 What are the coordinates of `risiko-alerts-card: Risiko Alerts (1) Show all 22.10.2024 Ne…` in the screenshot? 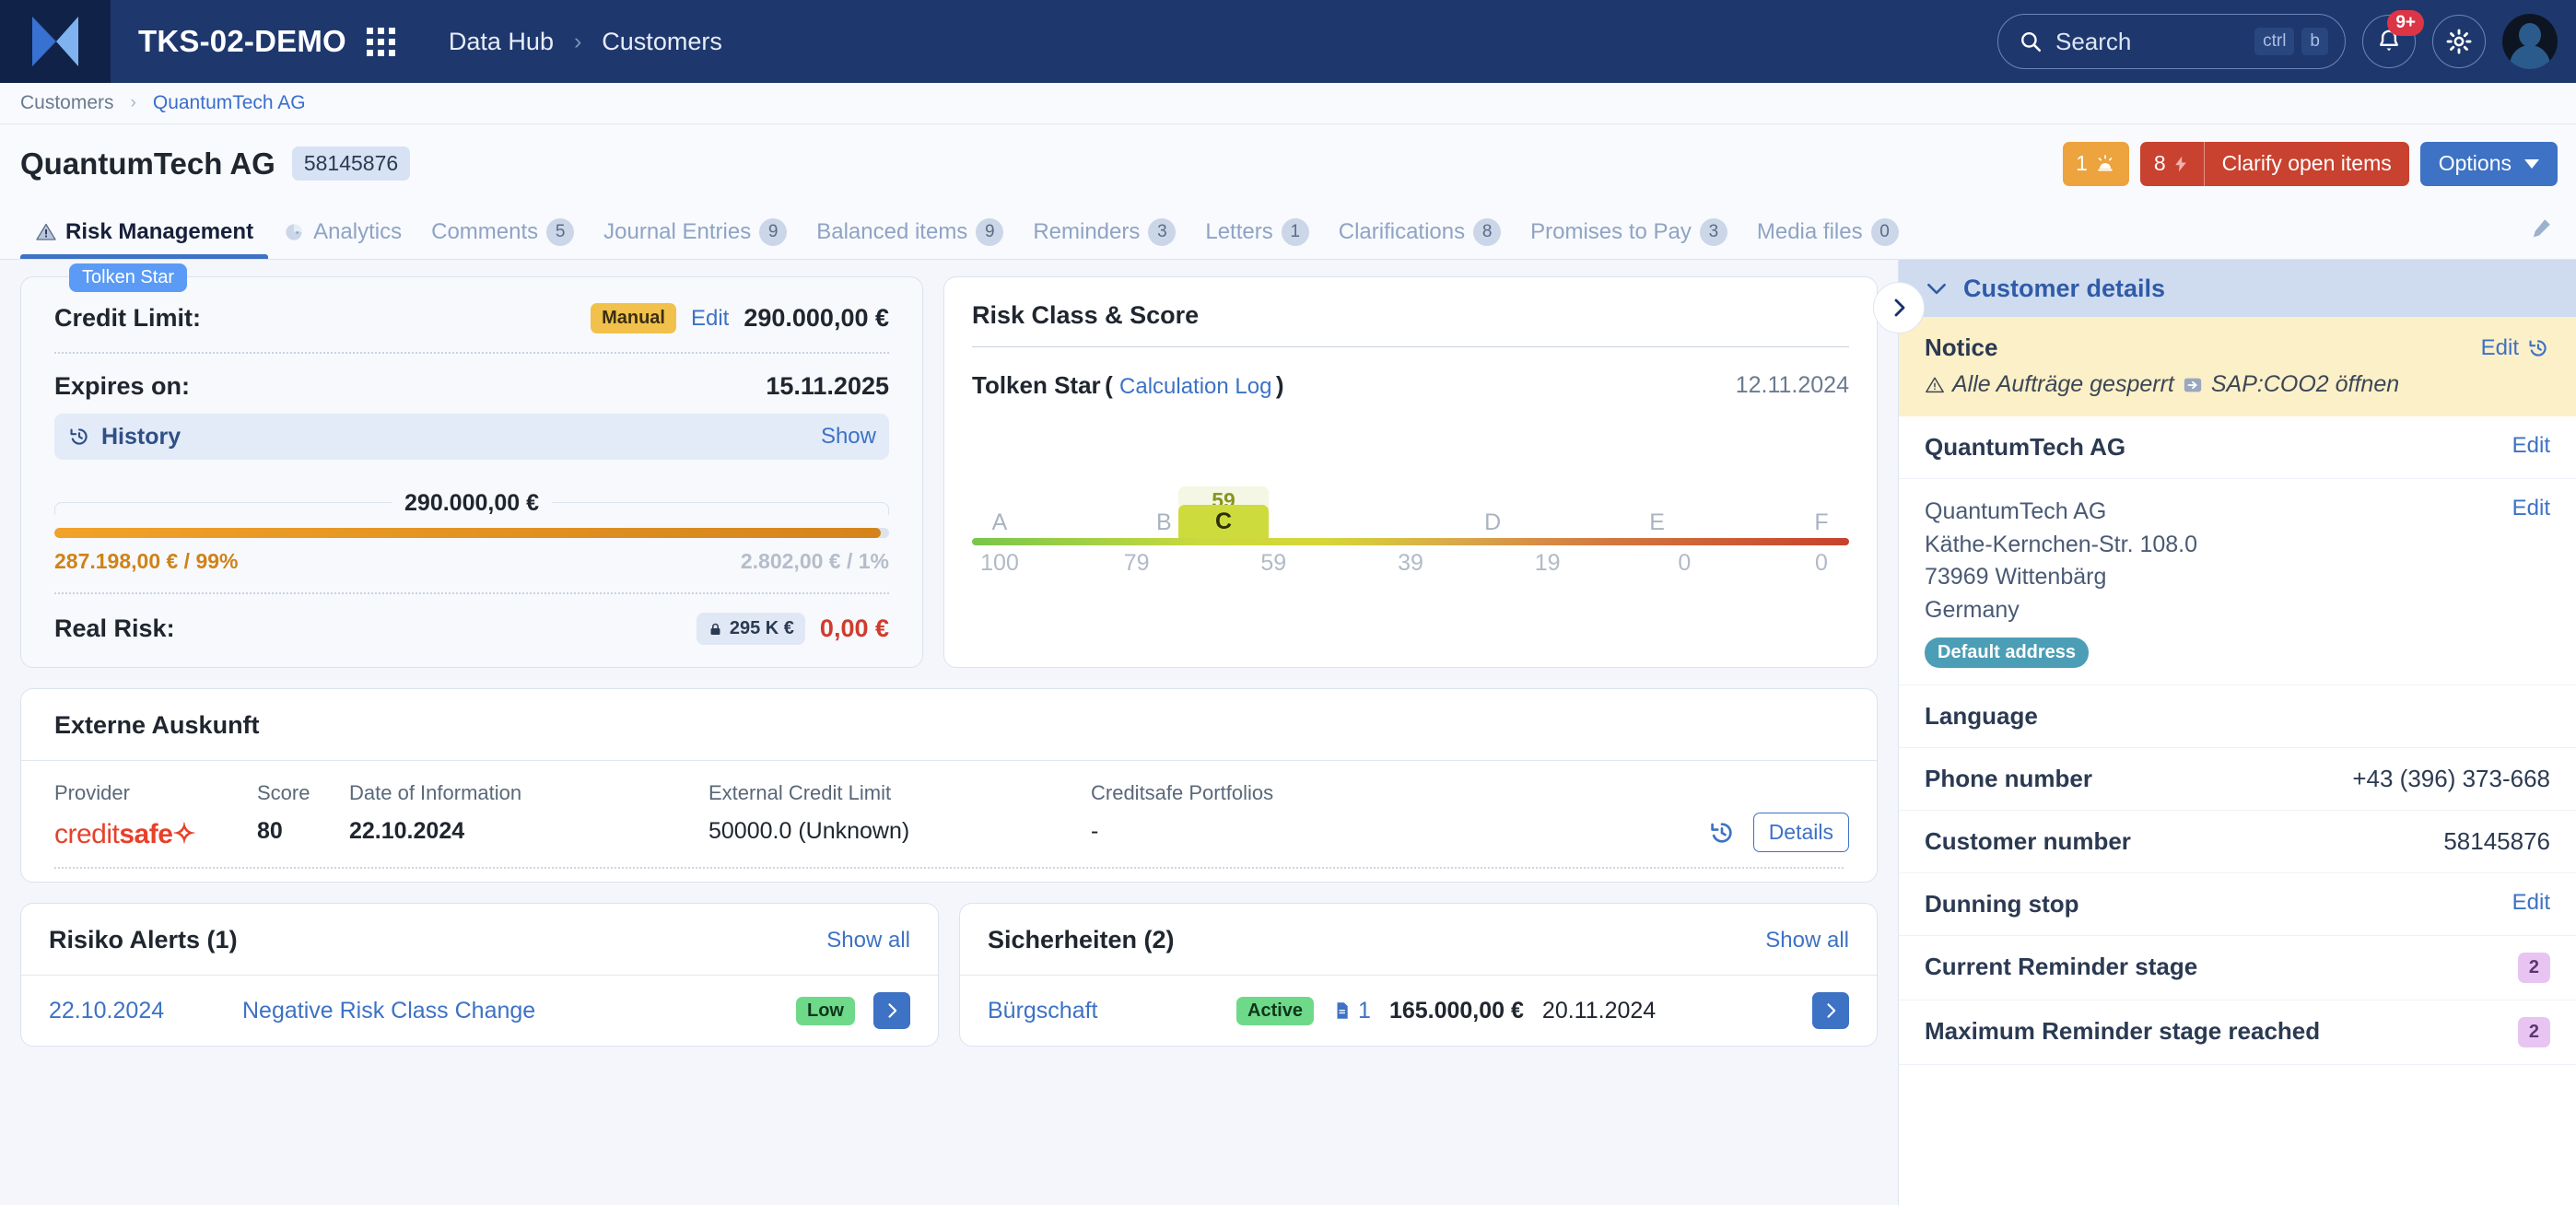 It's located at (480, 975).